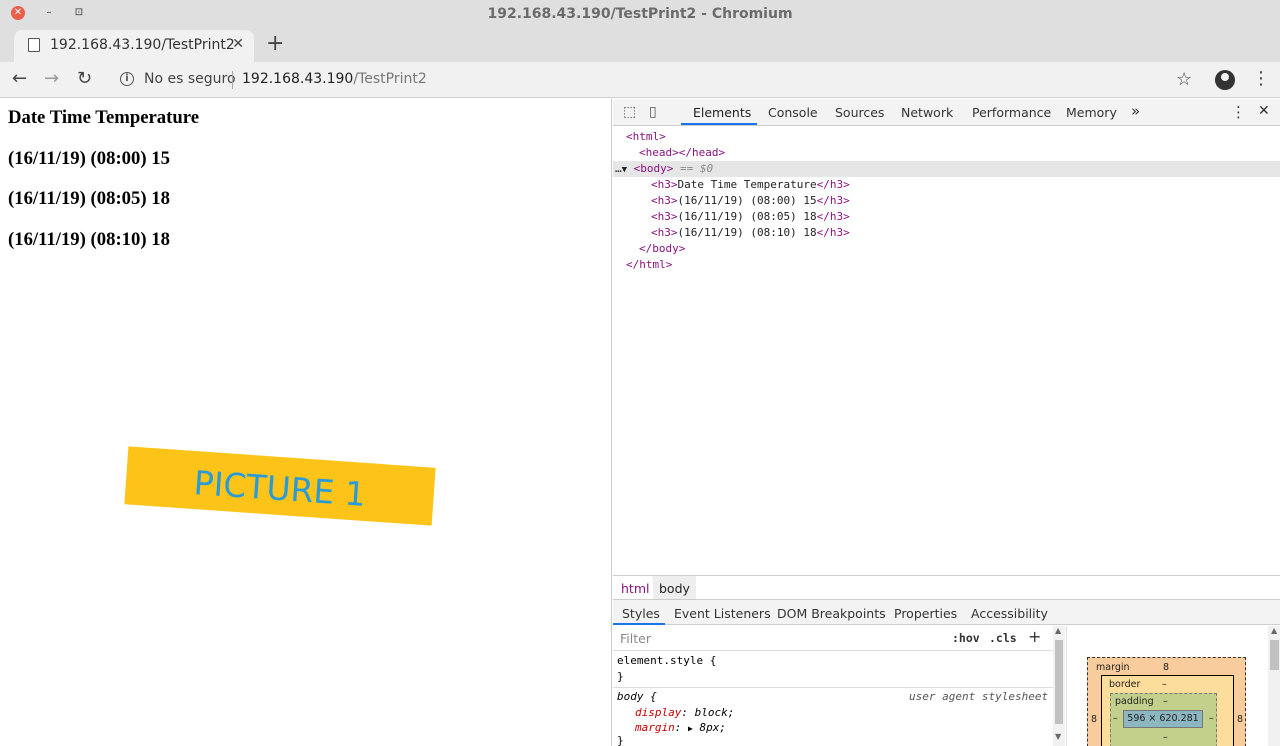 This screenshot has height=746, width=1280. I want to click on dom-html-close: </html>, so click(649, 265).